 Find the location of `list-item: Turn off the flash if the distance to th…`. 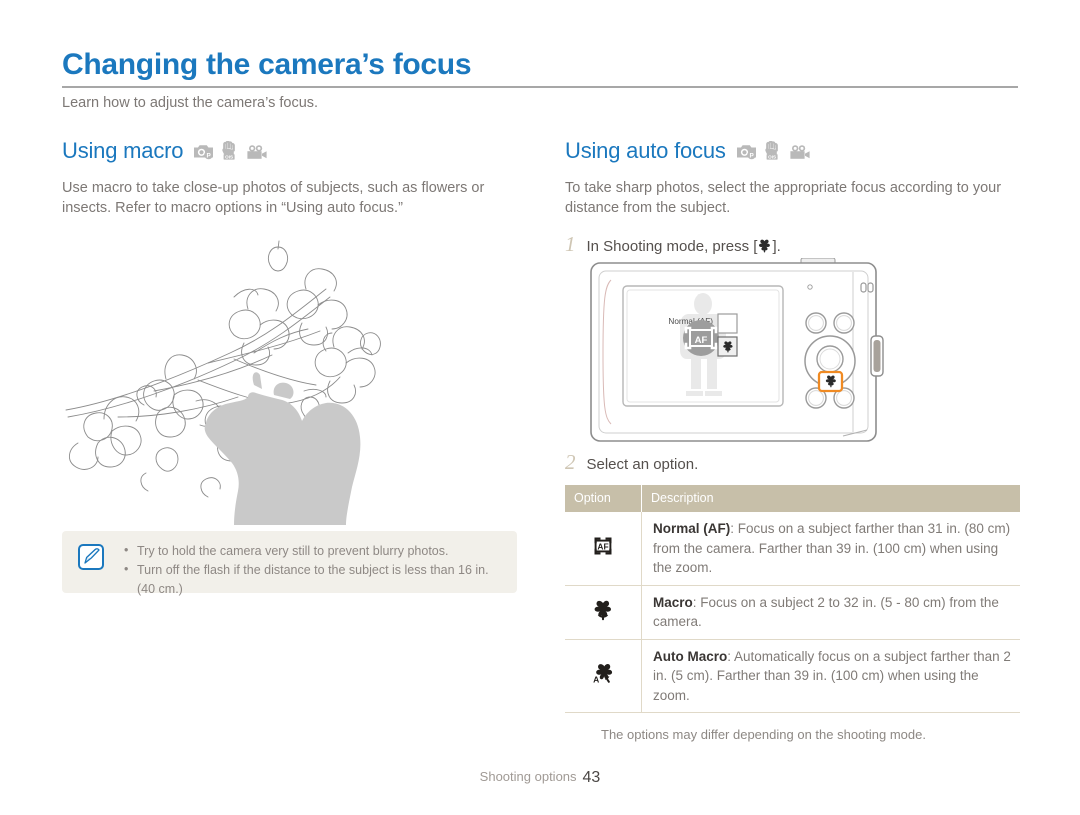

list-item: Turn off the flash if the distance to th… is located at coordinates (315, 579).